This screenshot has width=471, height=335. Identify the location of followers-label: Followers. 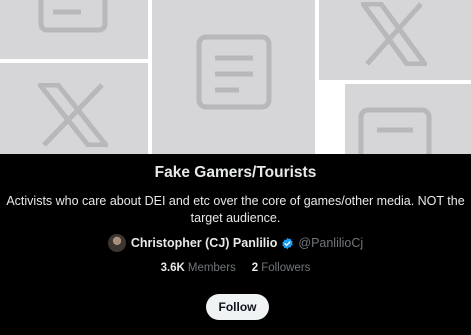
(286, 268).